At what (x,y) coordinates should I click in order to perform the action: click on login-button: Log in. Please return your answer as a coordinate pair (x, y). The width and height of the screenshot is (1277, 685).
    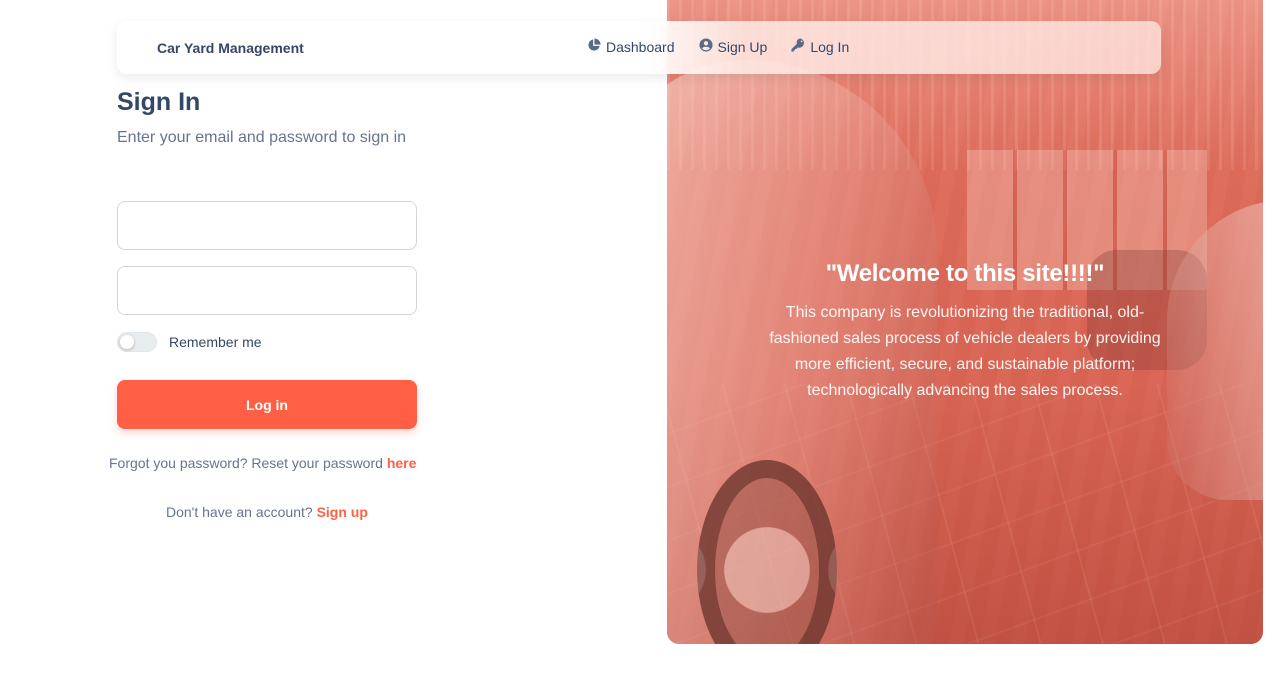
    Looking at the image, I should click on (267, 404).